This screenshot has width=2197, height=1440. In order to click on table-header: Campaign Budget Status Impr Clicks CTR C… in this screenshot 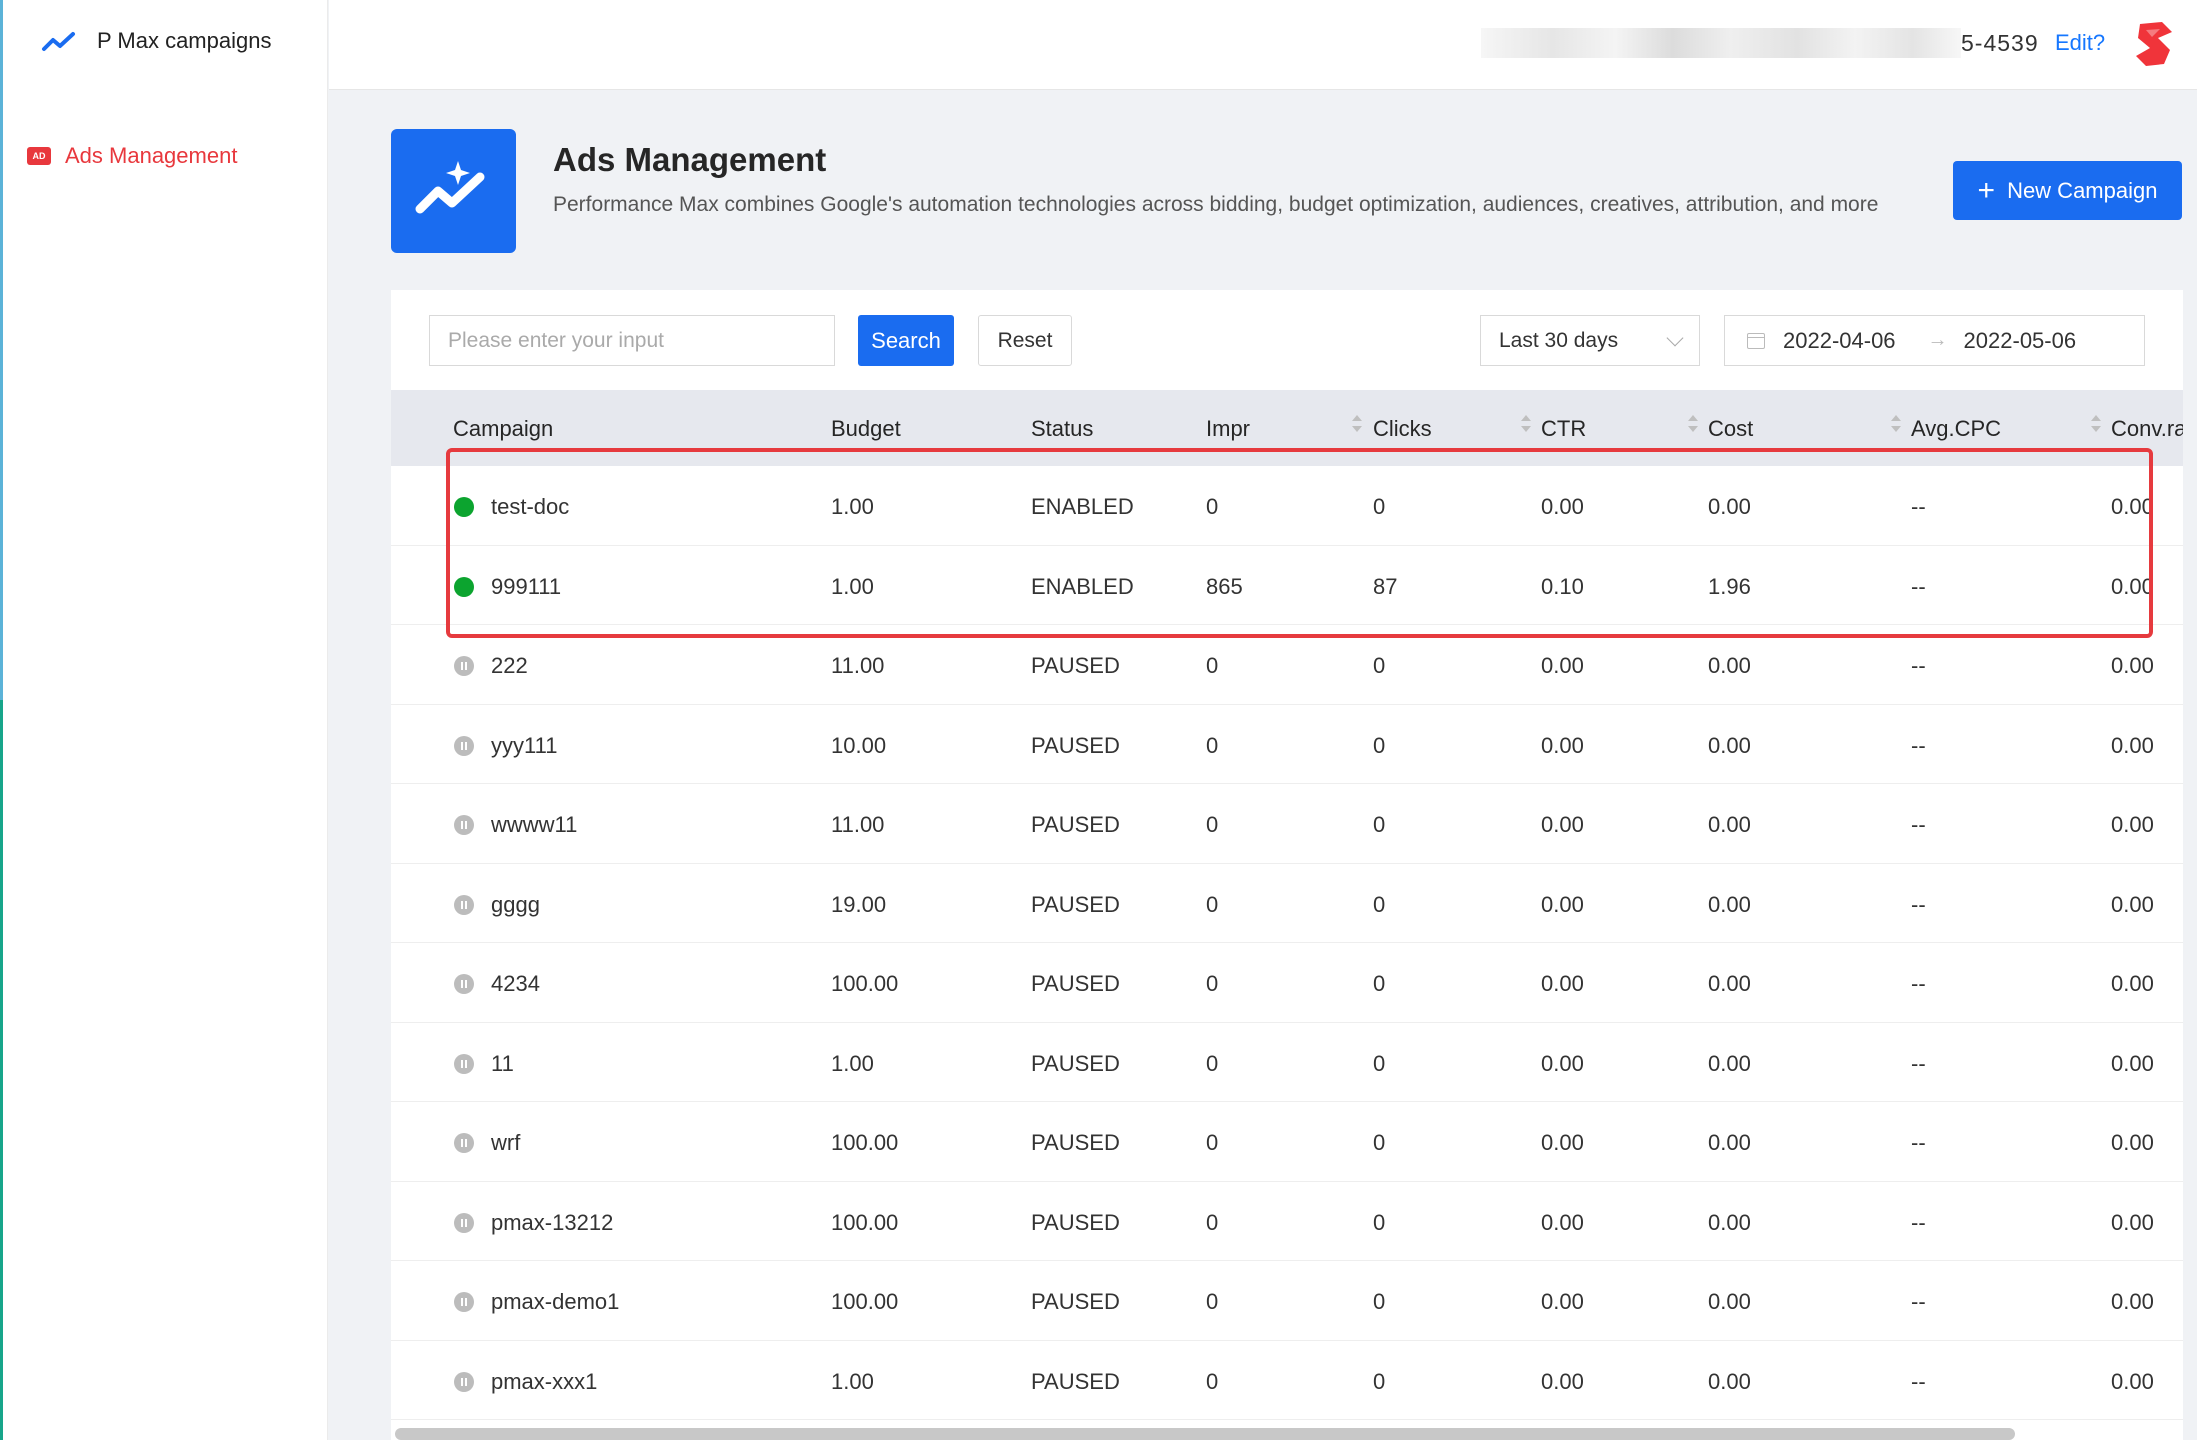, I will do `click(1287, 428)`.